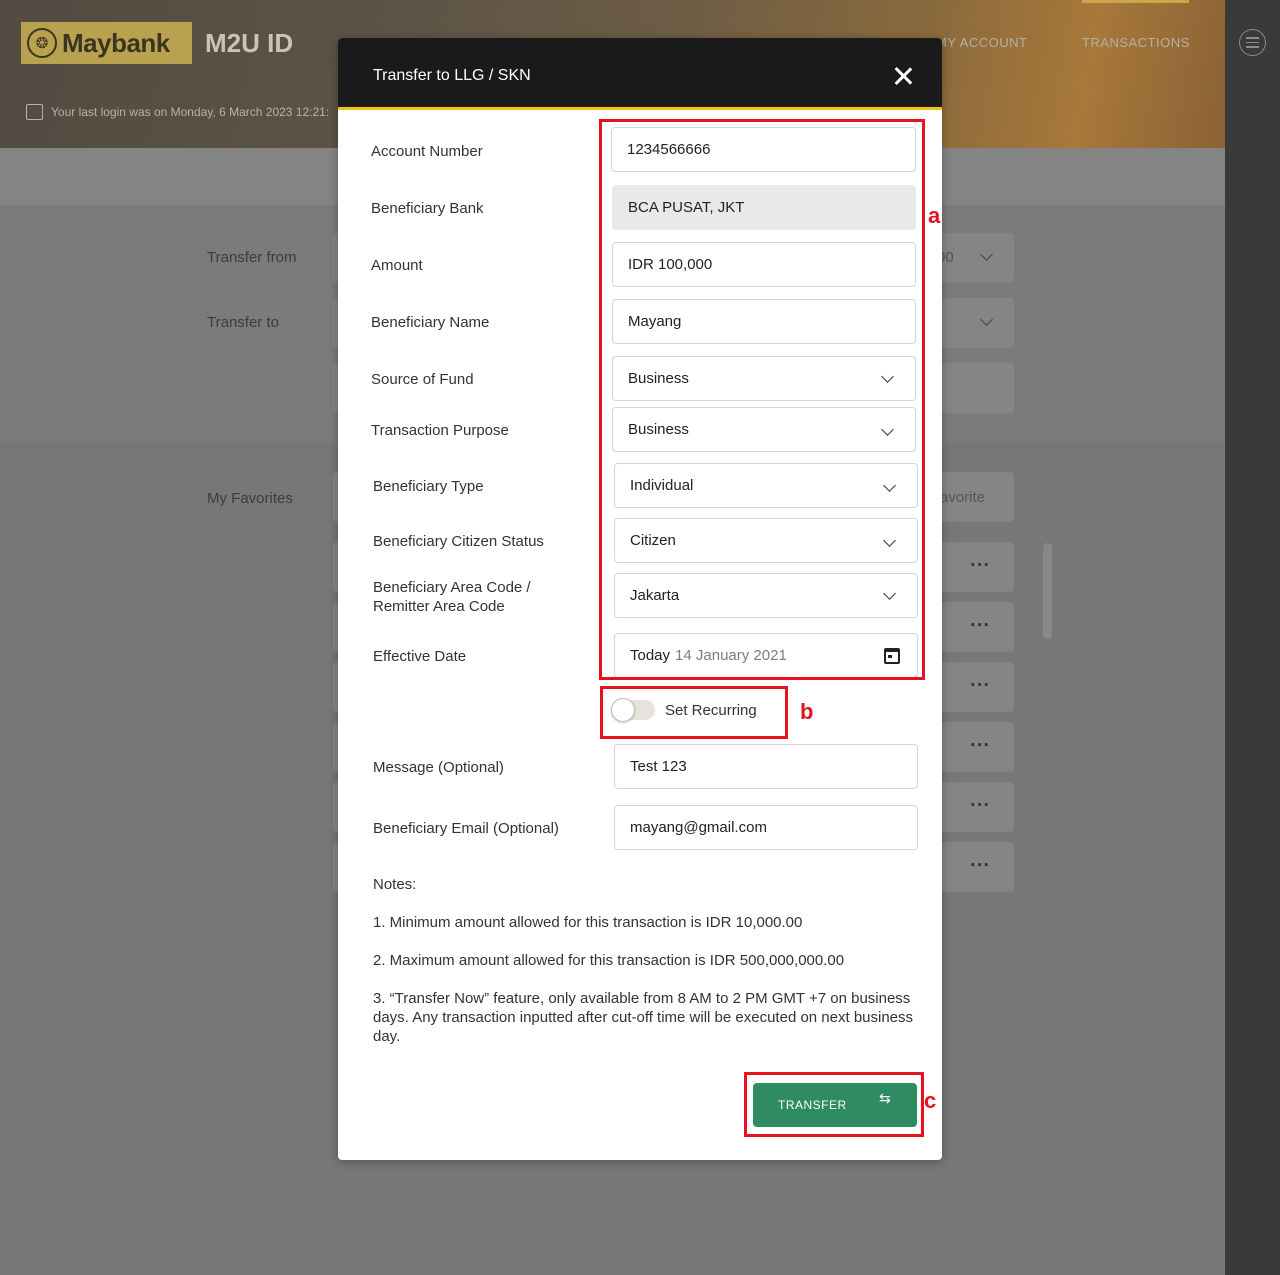 Image resolution: width=1280 pixels, height=1275 pixels. I want to click on nav-transactions: TRANSACTIONS, so click(1136, 42).